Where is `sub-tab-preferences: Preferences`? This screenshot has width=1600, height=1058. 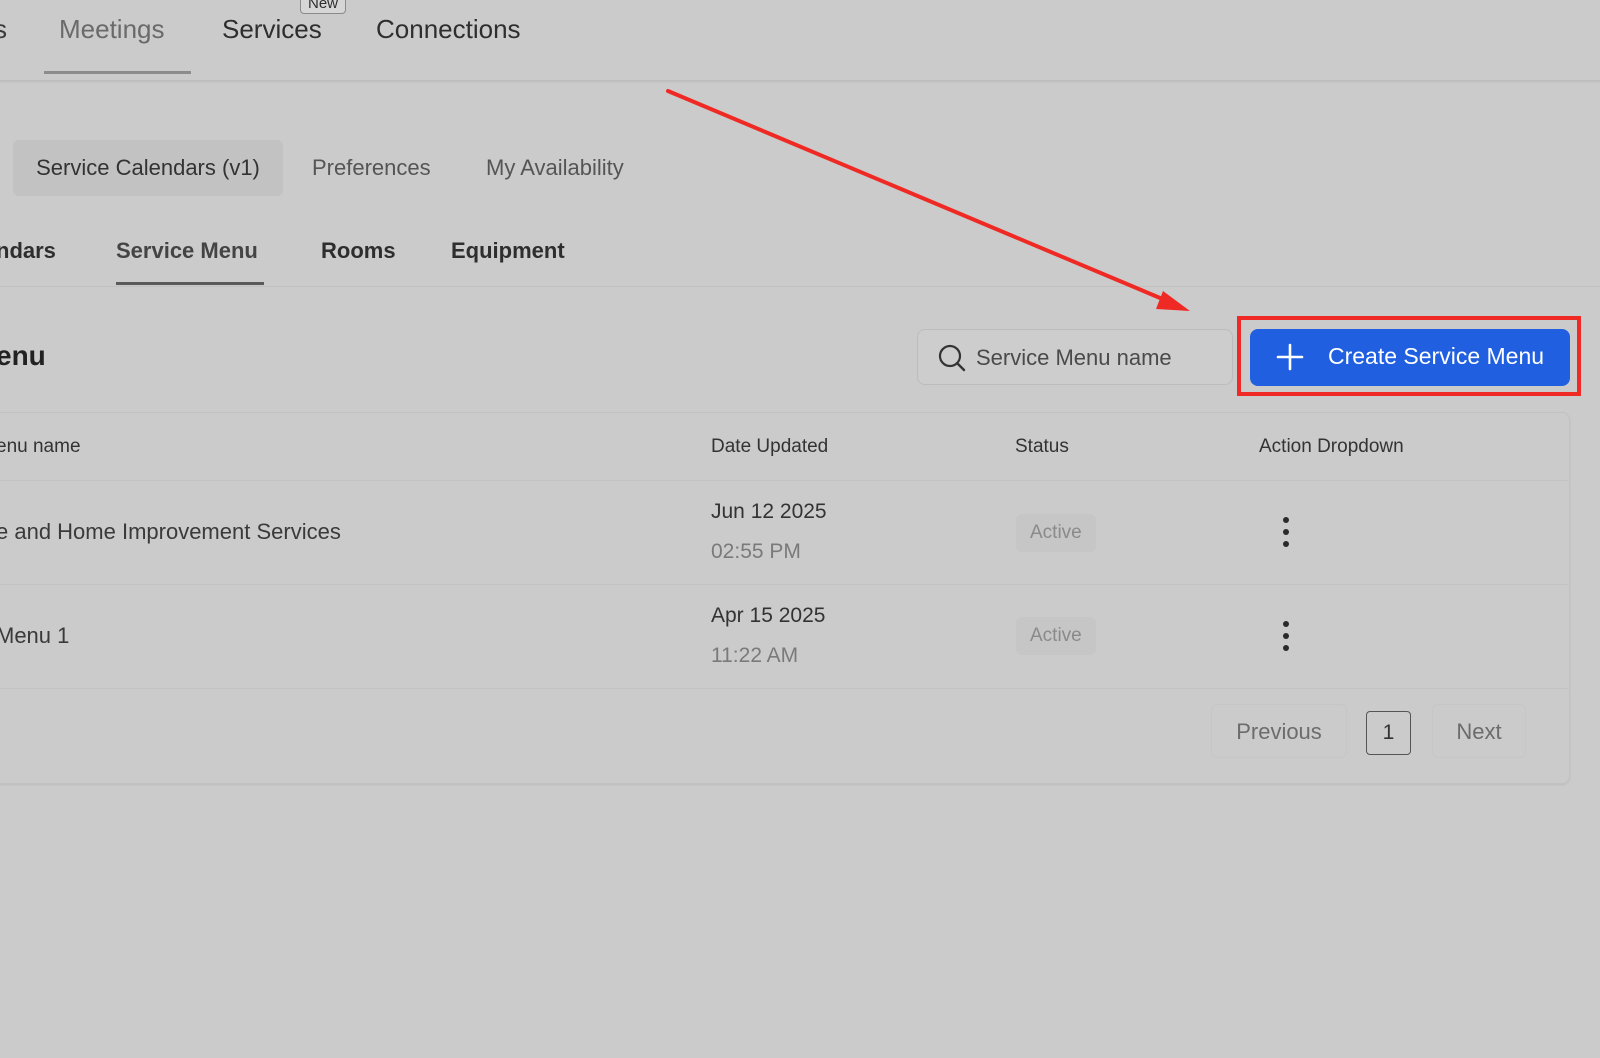 sub-tab-preferences: Preferences is located at coordinates (371, 168).